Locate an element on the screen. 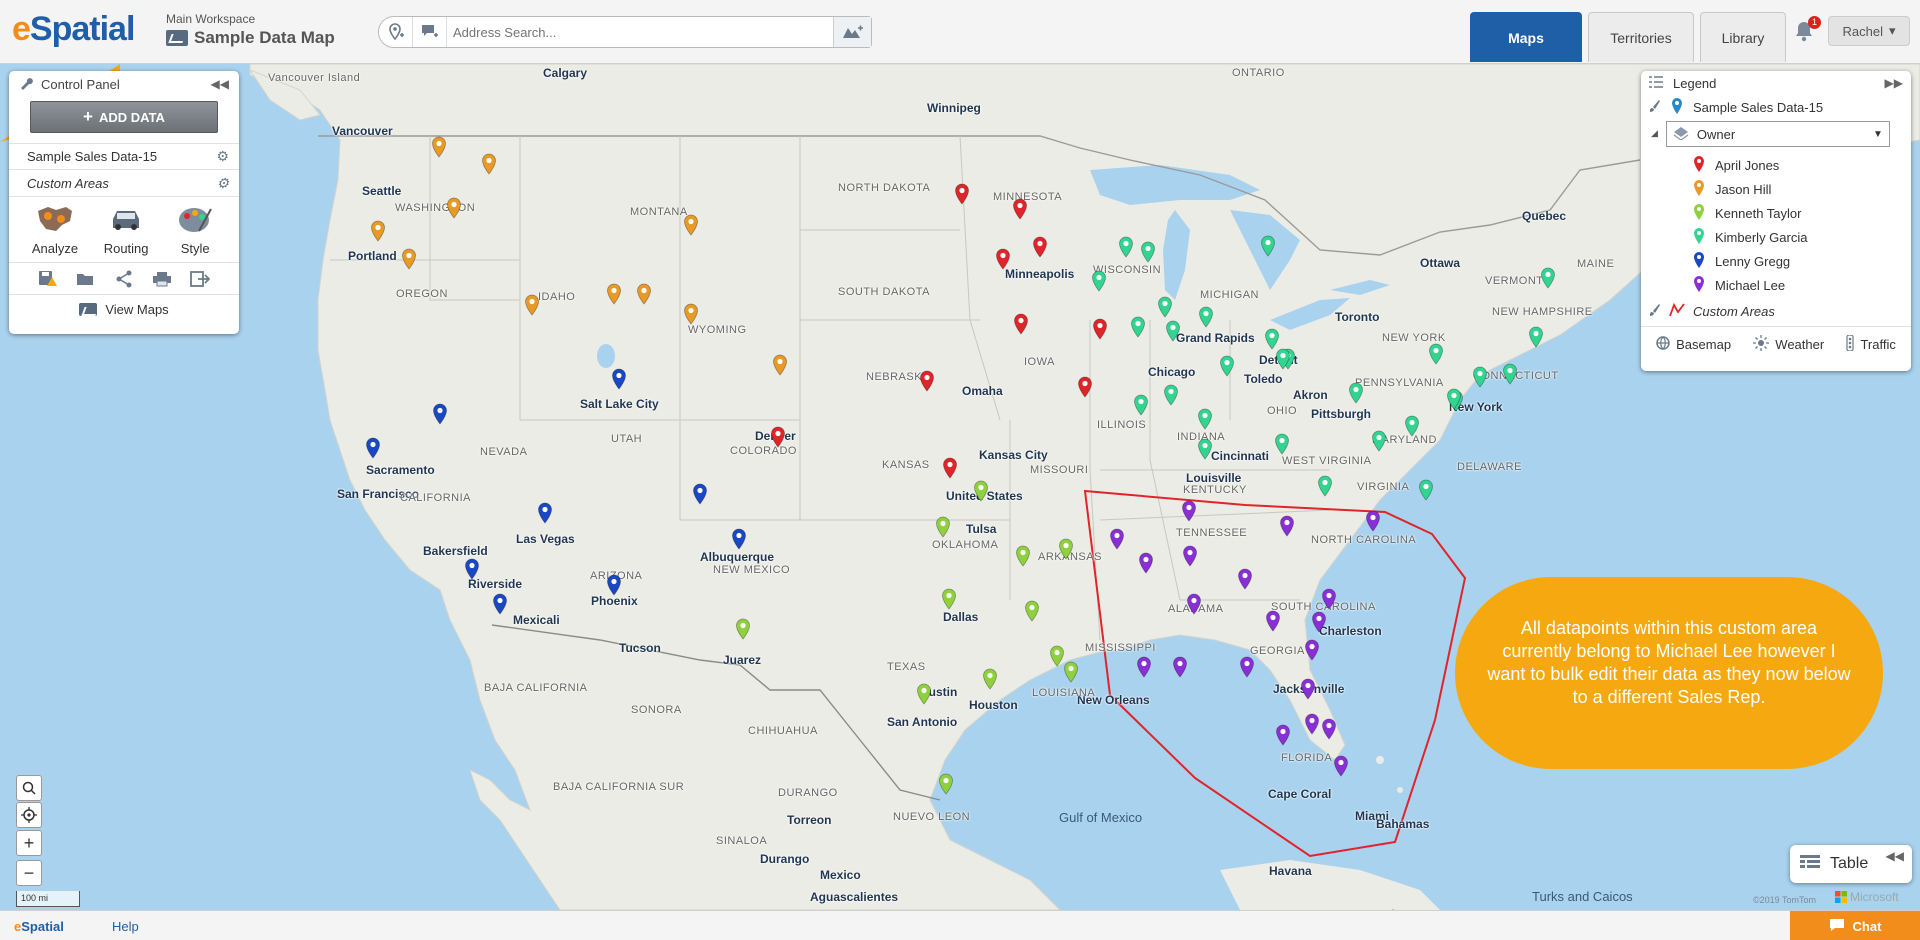 Image resolution: width=1920 pixels, height=940 pixels. zoom-out-button: − is located at coordinates (29, 873).